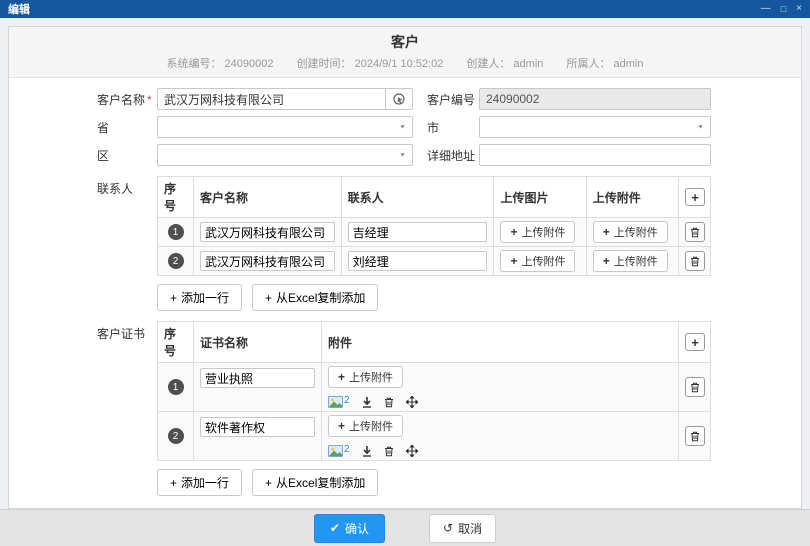  I want to click on dialog-footer: ✔ 确认 ↺ 取消, so click(405, 527).